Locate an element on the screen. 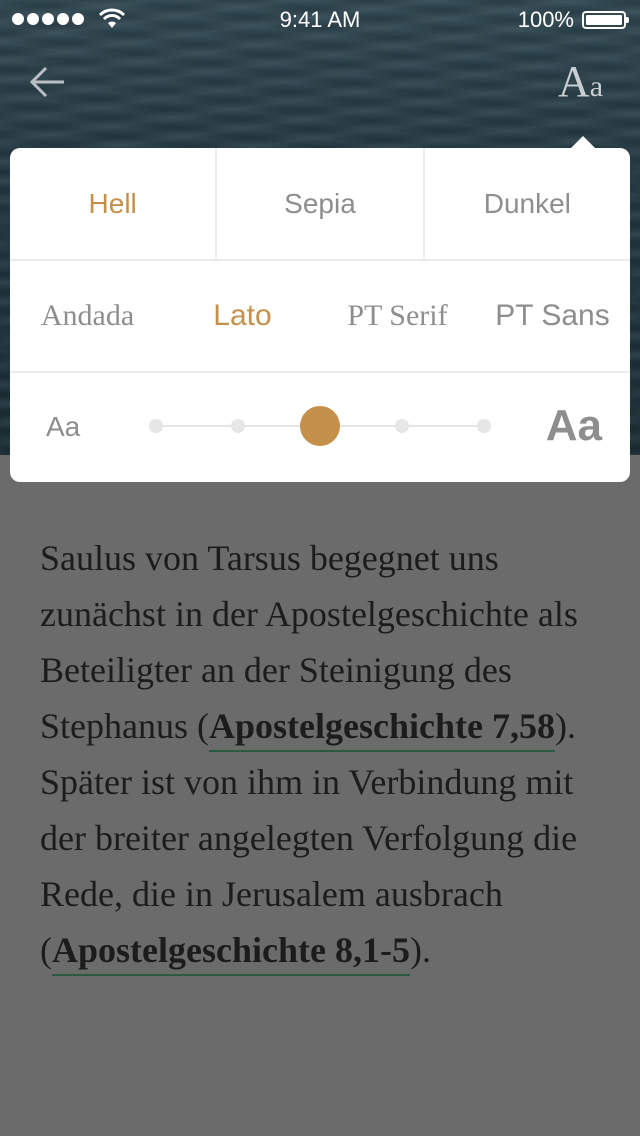 Image resolution: width=640 pixels, height=1136 pixels. arrow-left-icon is located at coordinates (46, 82).